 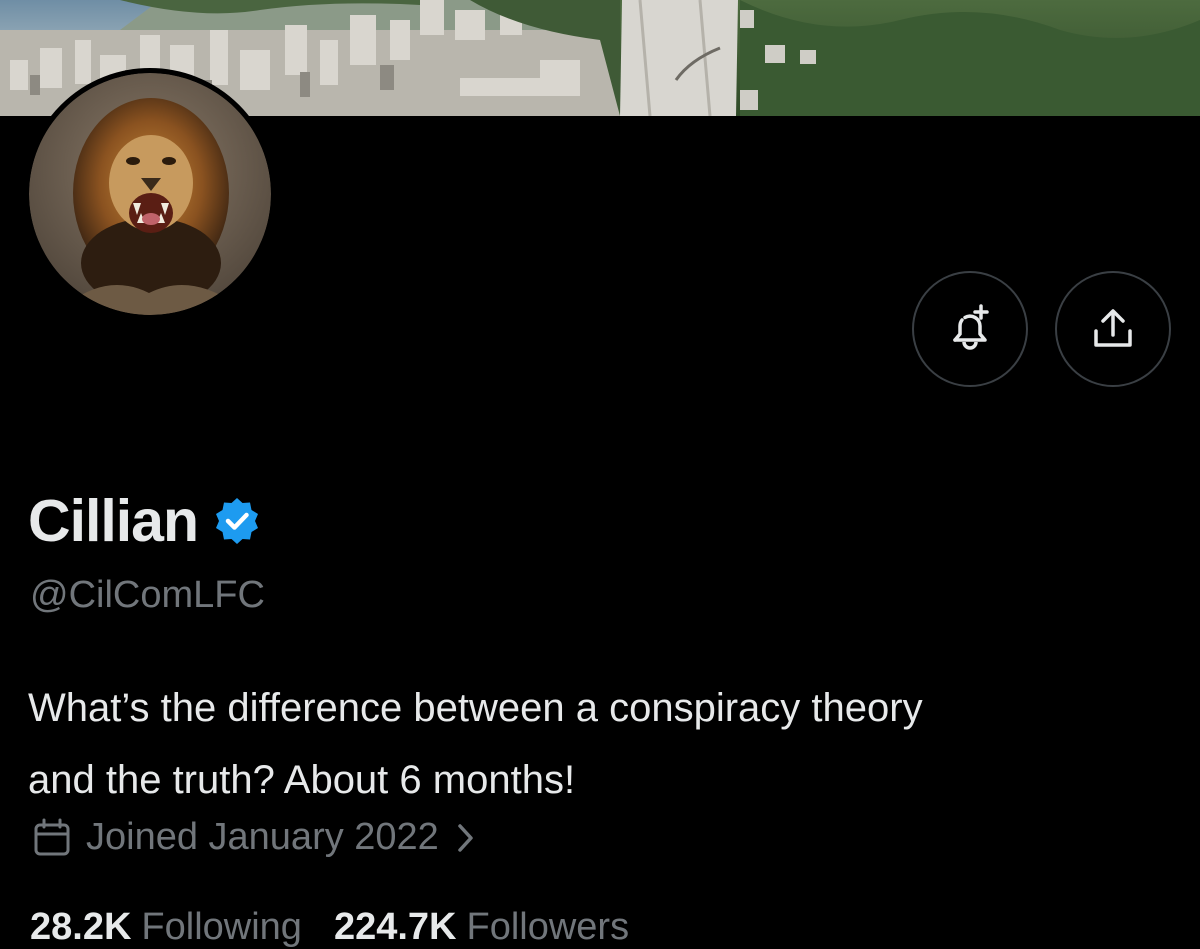 I want to click on followers-count: 224.7K, so click(x=395, y=927).